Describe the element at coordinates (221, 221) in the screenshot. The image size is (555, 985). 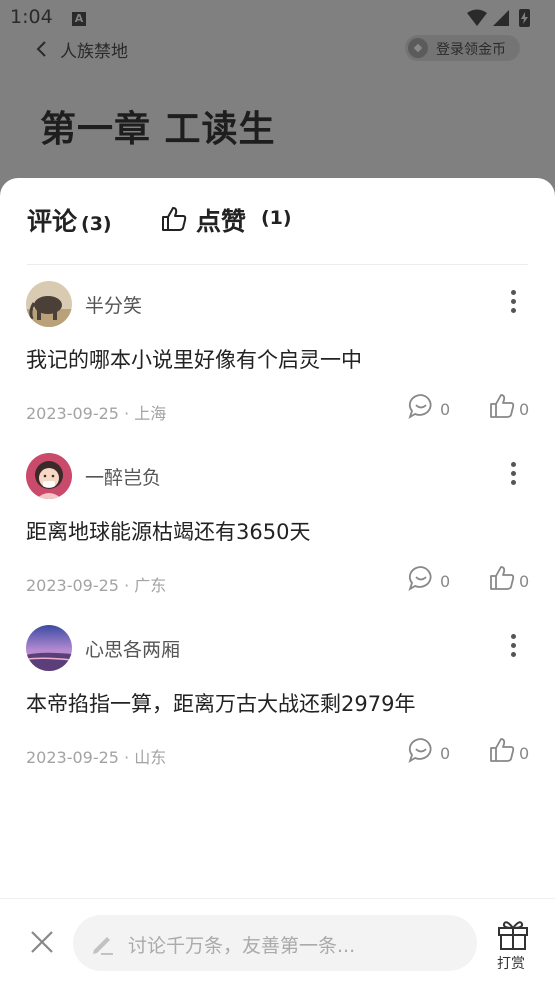
I see `tab-likes-label: 点赞` at that location.